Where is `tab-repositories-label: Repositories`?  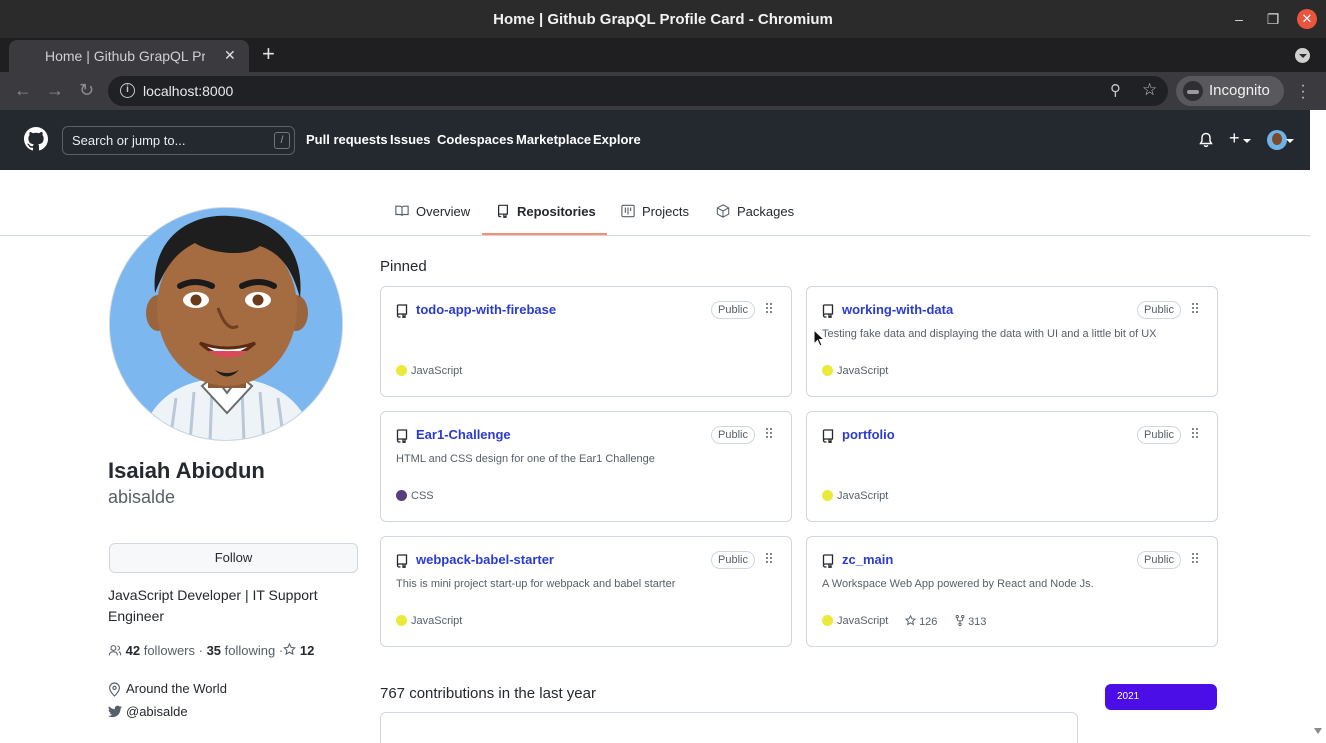
tab-repositories-label: Repositories is located at coordinates (556, 211).